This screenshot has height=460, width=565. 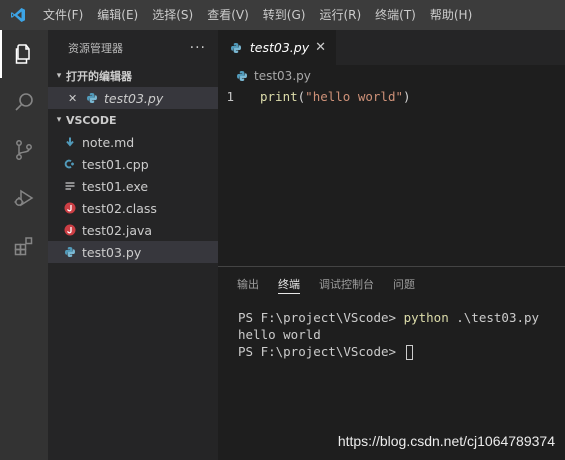 I want to click on tab-terminal: 终端, so click(x=289, y=284).